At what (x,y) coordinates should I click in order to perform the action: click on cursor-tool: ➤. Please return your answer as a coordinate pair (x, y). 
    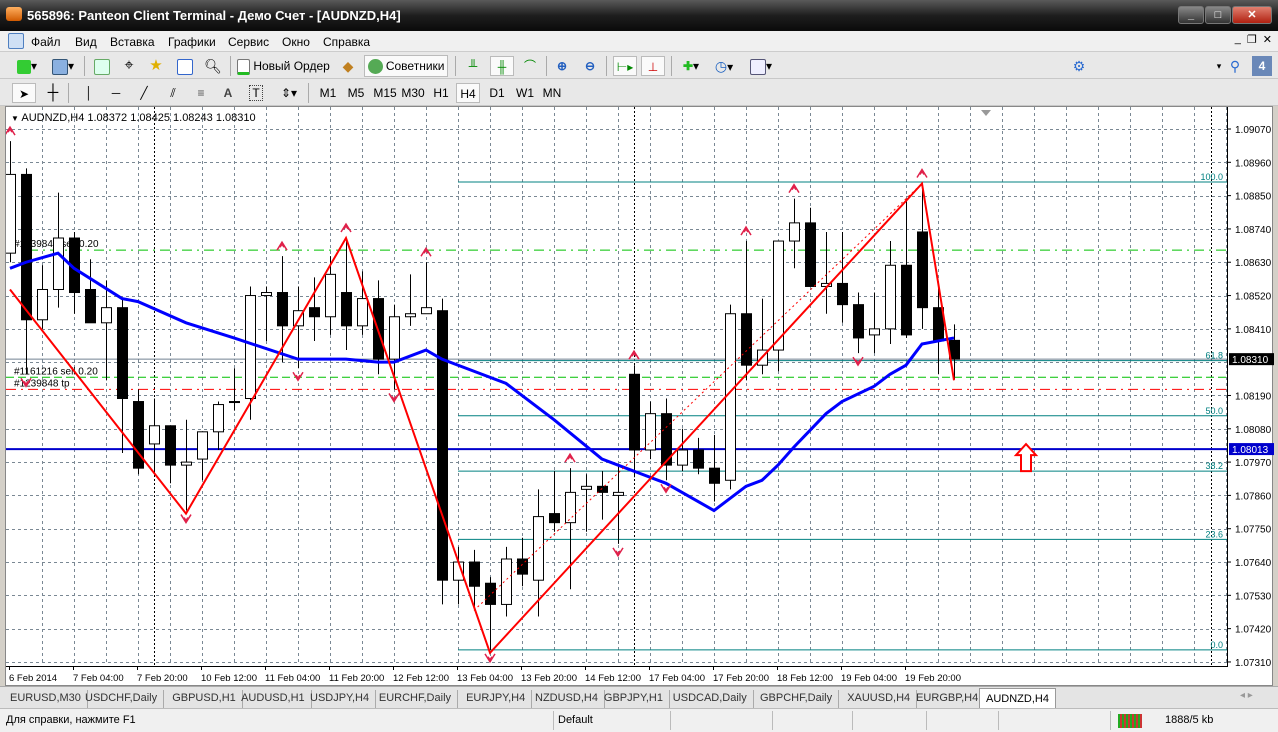
    Looking at the image, I should click on (24, 93).